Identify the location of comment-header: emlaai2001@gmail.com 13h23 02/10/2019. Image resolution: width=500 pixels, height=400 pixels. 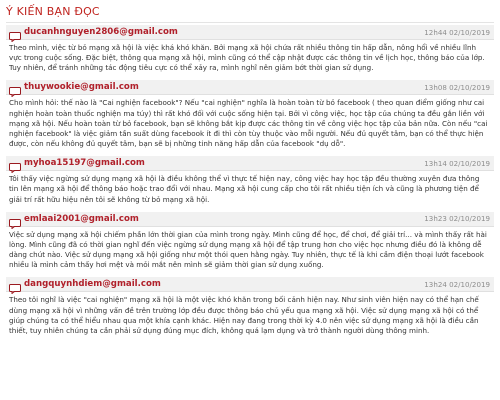
(250, 220).